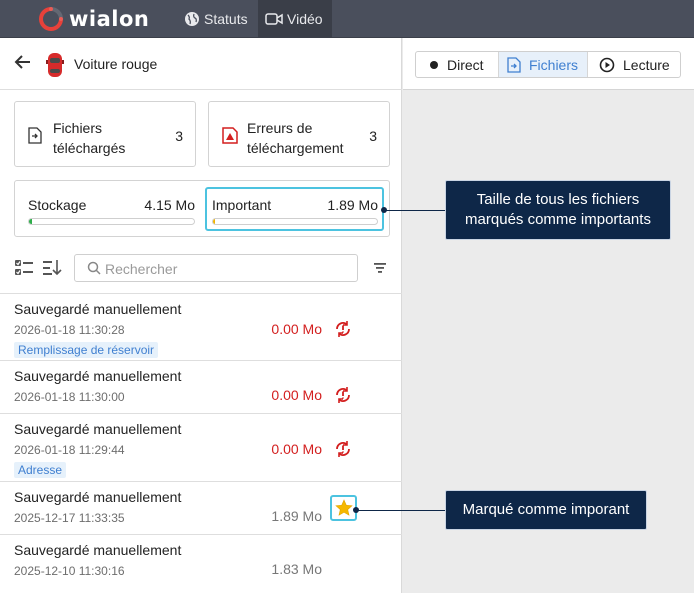  Describe the element at coordinates (434, 64) in the screenshot. I see `record-dot-icon` at that location.